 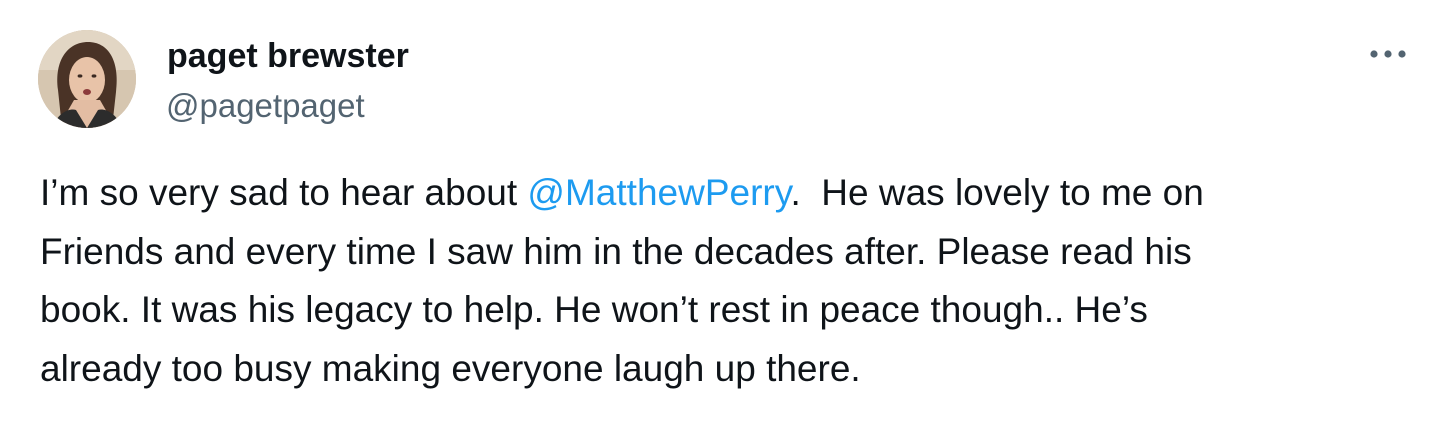 I want to click on profile-photo, so click(x=87, y=79).